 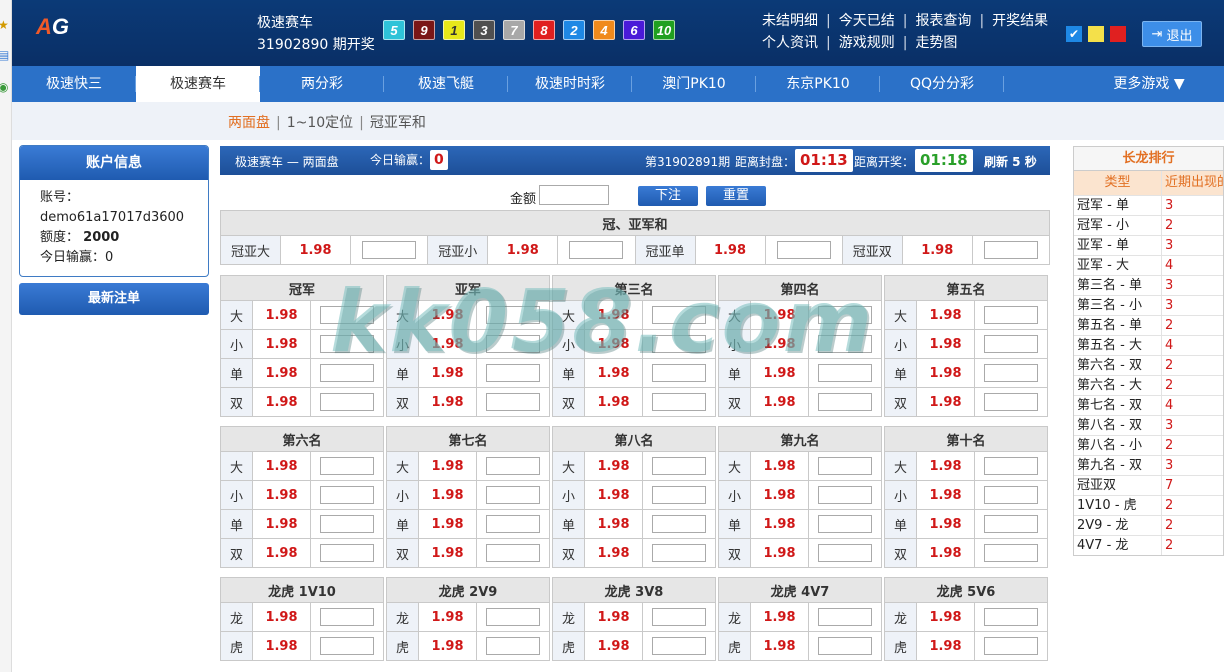 What do you see at coordinates (1149, 84) in the screenshot?
I see `nav-tab: 更多游戏 ▼` at bounding box center [1149, 84].